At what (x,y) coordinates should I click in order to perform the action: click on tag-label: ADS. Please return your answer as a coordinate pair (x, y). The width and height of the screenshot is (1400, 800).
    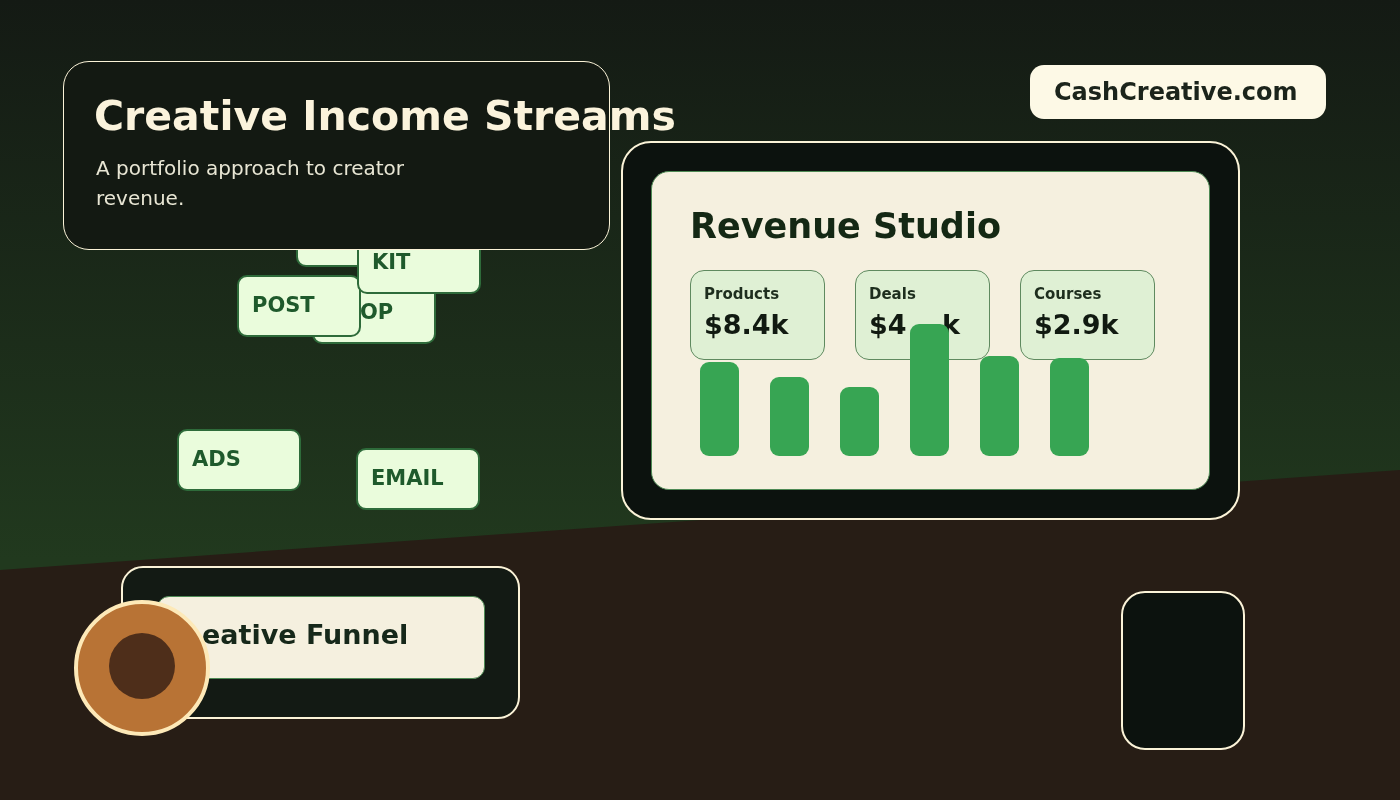
    Looking at the image, I should click on (216, 459).